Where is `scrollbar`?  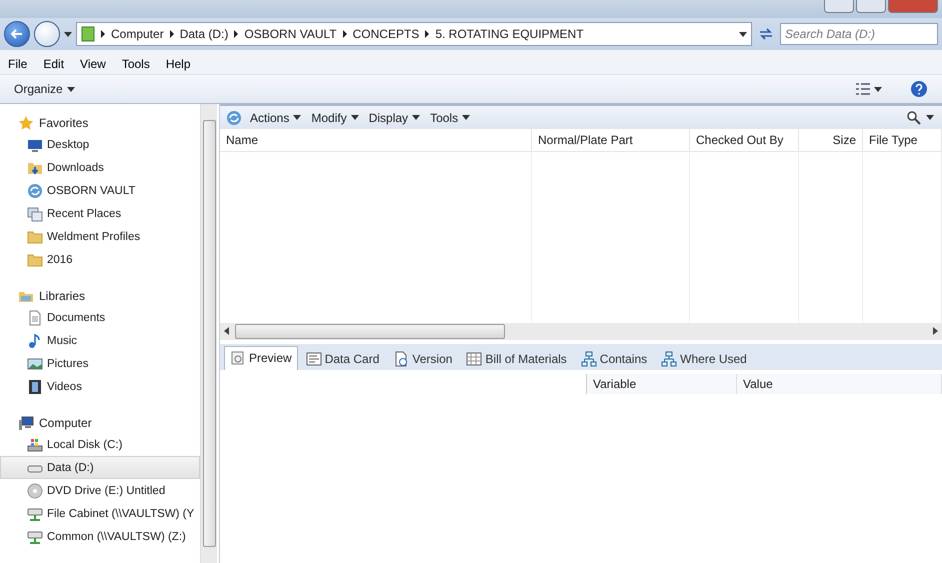
scrollbar is located at coordinates (208, 333).